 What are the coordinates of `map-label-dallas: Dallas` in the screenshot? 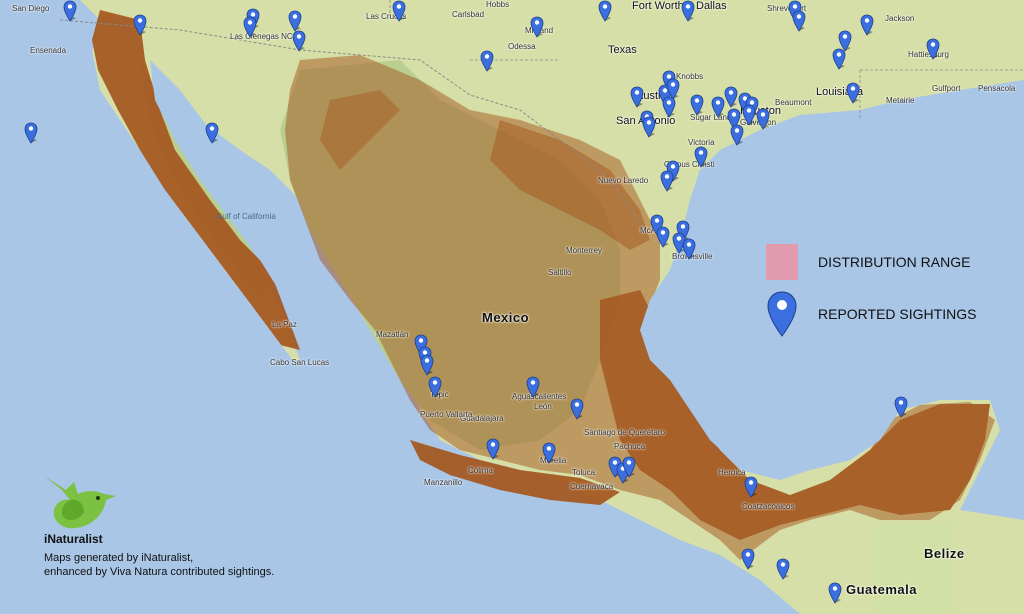 It's located at (711, 6).